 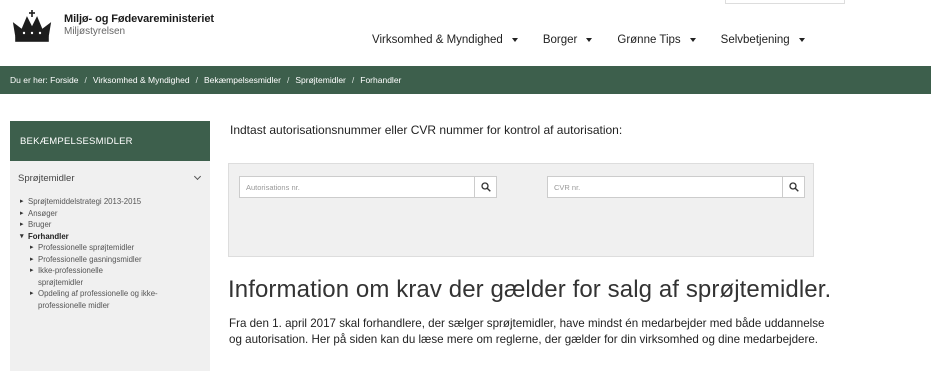 What do you see at coordinates (22, 236) in the screenshot?
I see `arrow-down-icon: ▾` at bounding box center [22, 236].